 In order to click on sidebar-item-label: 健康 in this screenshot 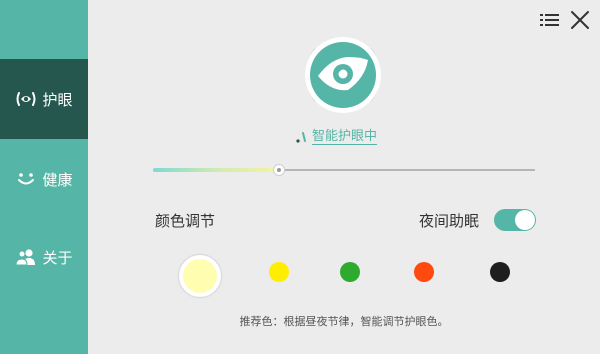, I will do `click(57, 179)`.